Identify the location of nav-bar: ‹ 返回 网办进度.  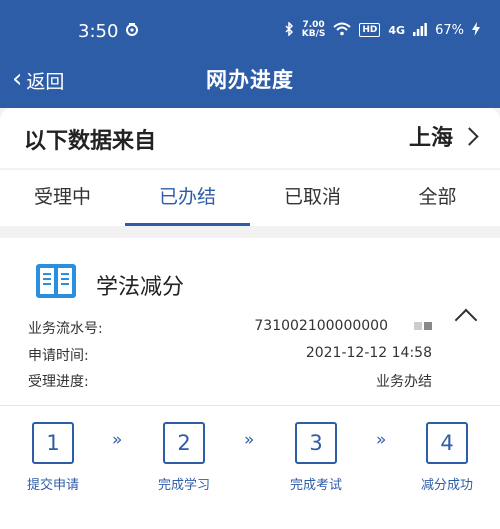
(250, 80).